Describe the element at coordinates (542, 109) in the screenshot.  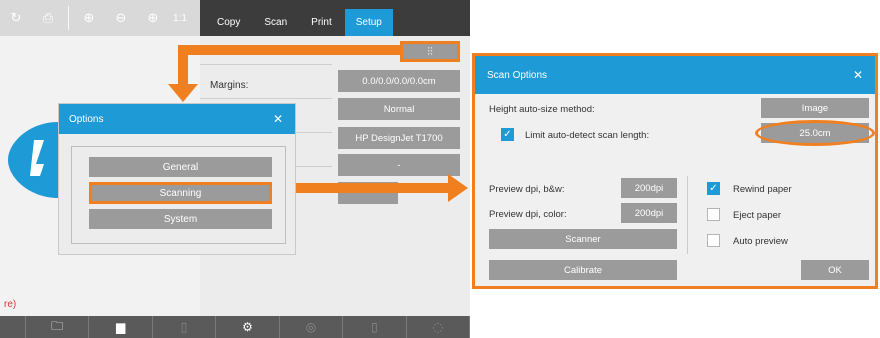
I see `height-method-label: Height auto-size method:` at that location.